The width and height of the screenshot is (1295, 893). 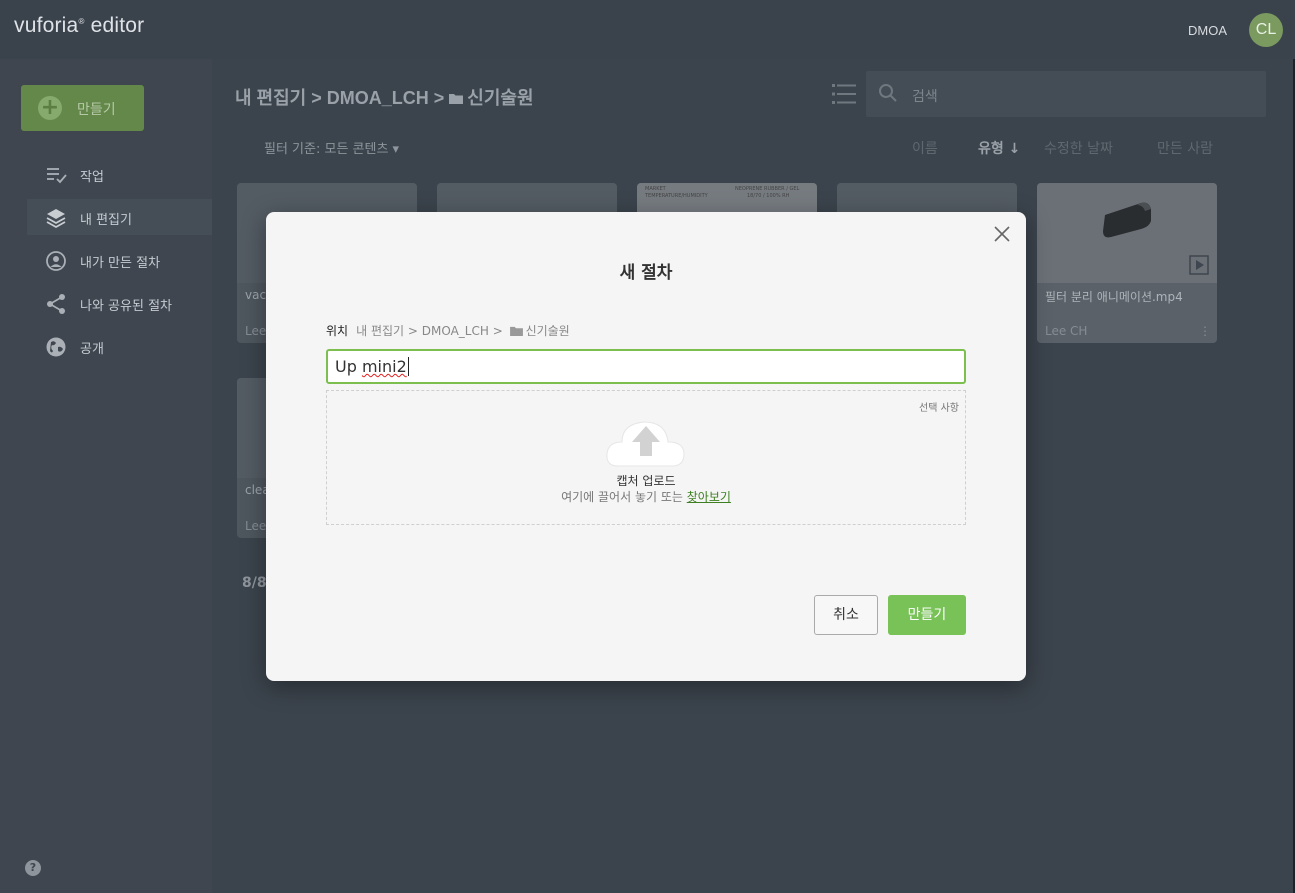 I want to click on cancel-button: 취소, so click(x=846, y=615).